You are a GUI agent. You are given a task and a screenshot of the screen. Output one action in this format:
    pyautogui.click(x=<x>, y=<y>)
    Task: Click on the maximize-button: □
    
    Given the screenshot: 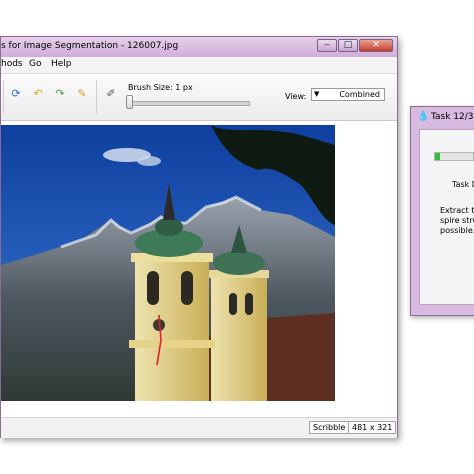 What is the action you would take?
    pyautogui.click(x=348, y=45)
    